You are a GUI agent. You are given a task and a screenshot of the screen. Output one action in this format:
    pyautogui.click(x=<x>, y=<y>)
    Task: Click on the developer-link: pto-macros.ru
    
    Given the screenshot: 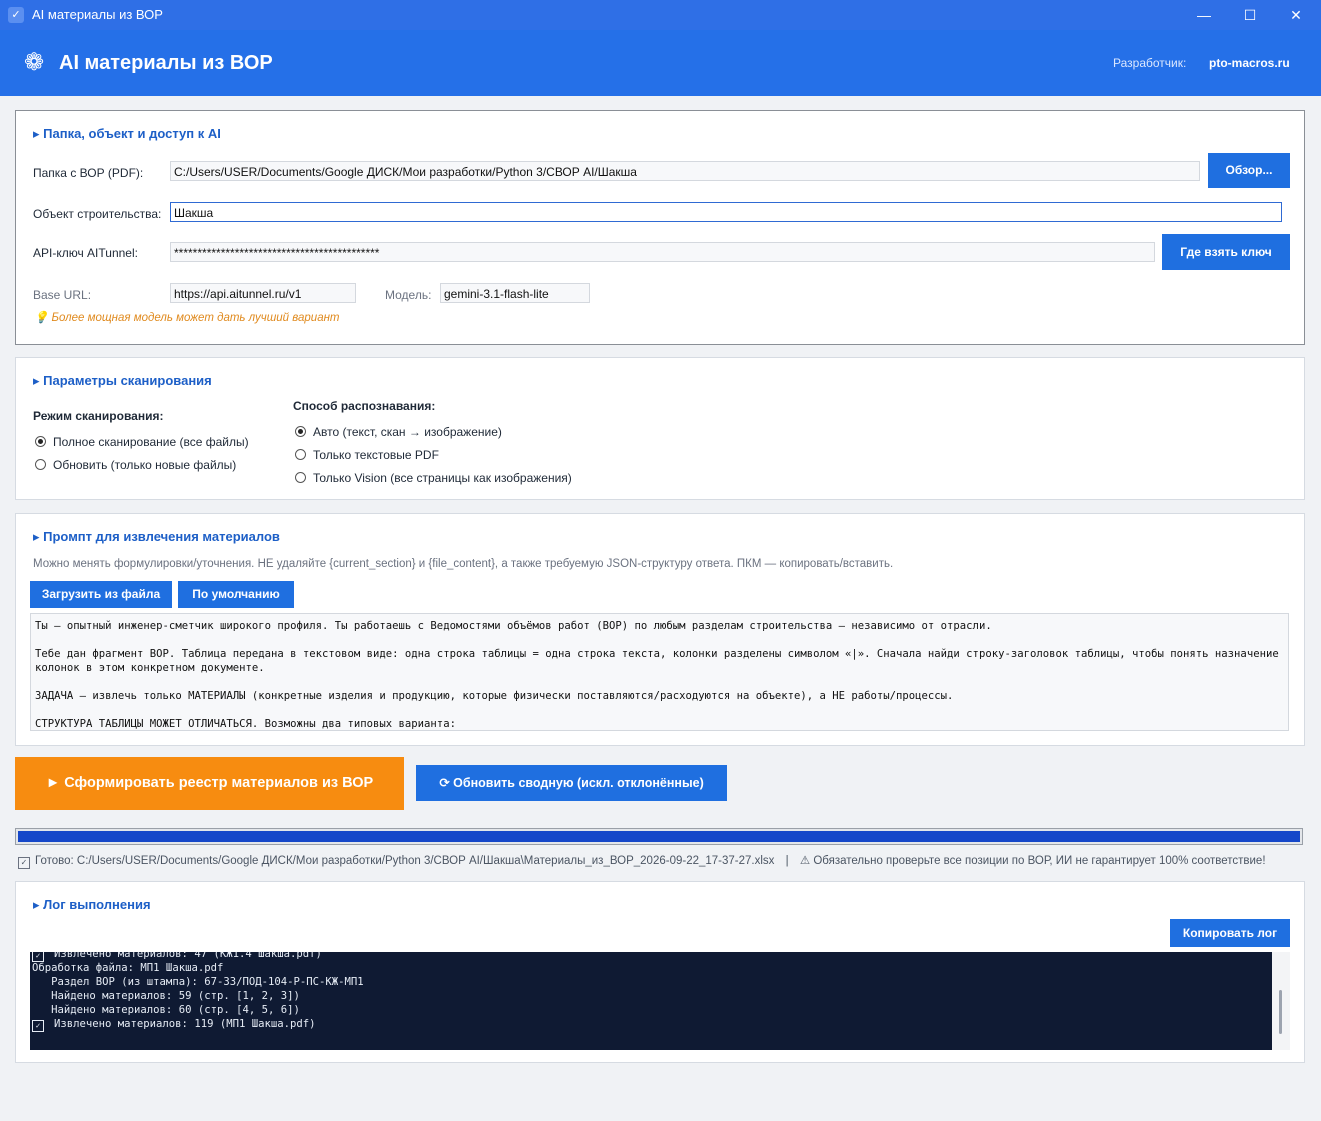 What is the action you would take?
    pyautogui.click(x=1249, y=63)
    